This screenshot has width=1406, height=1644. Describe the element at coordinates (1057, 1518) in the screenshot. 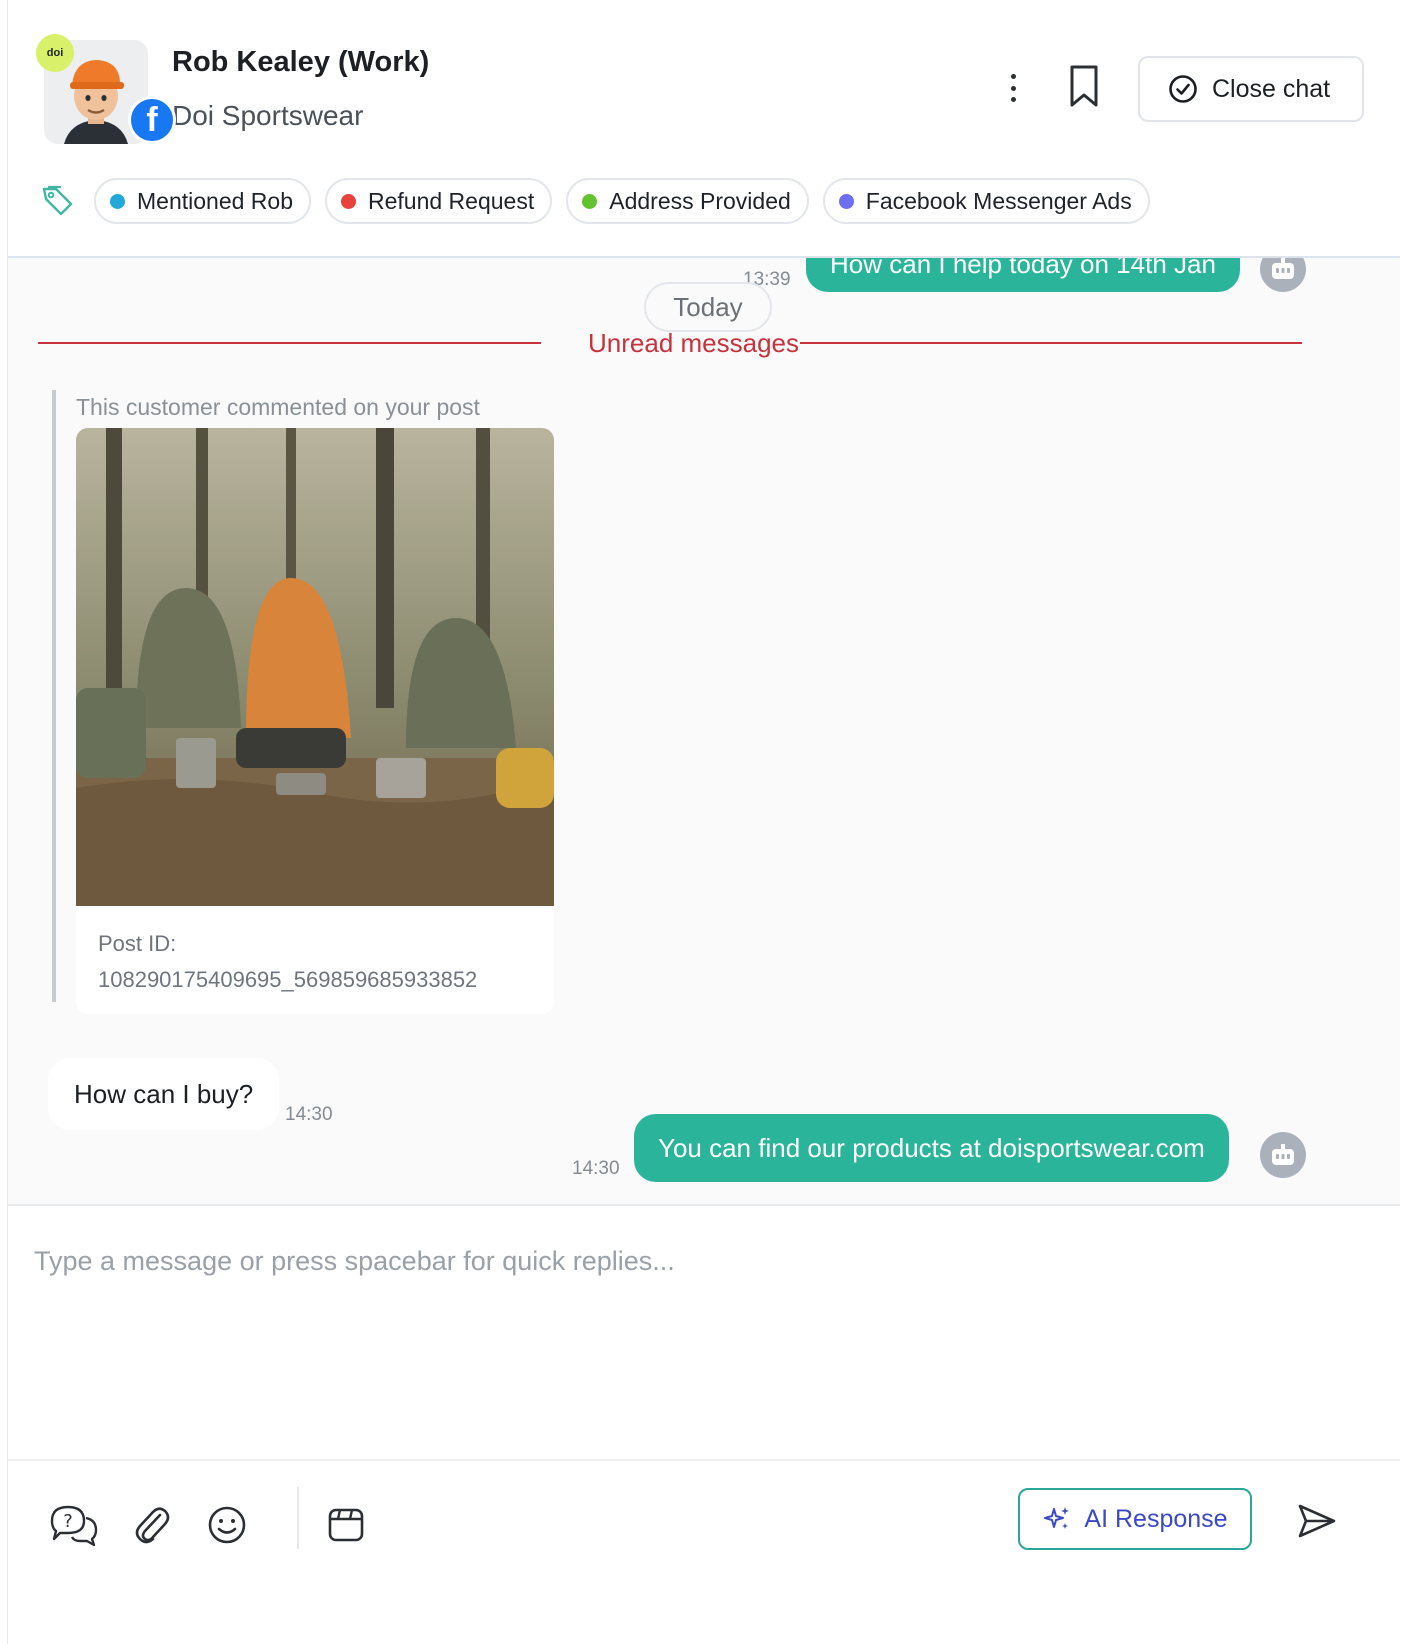

I see `sparkle-icon` at that location.